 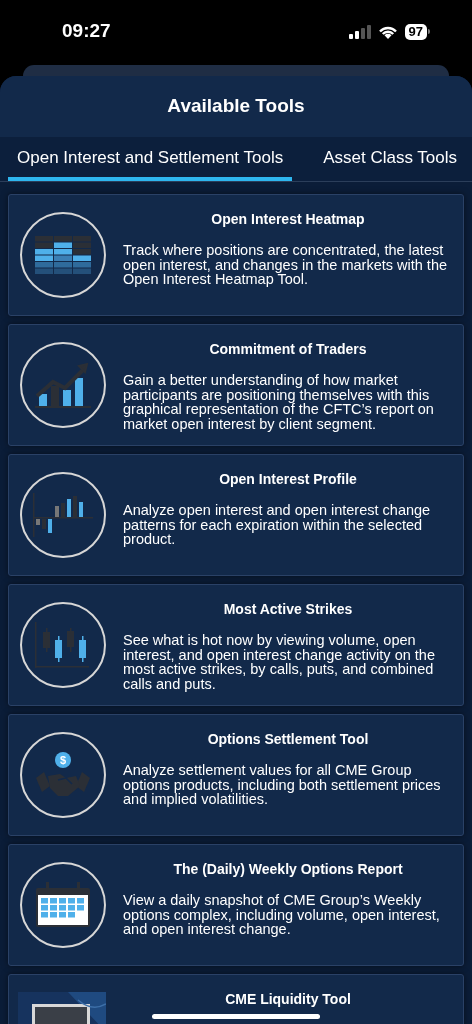 What do you see at coordinates (288, 349) in the screenshot?
I see `tool-title: Commitment of Traders` at bounding box center [288, 349].